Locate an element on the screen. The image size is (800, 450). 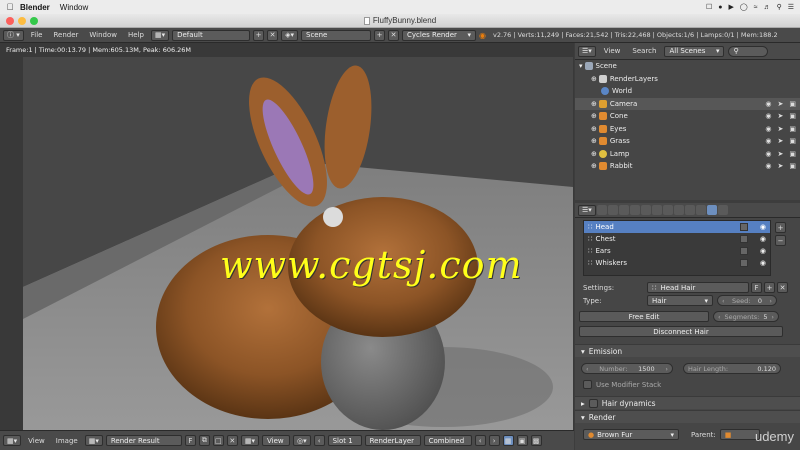
particle-settings-field: ∷ Head Hair is located at coordinates (698, 287).